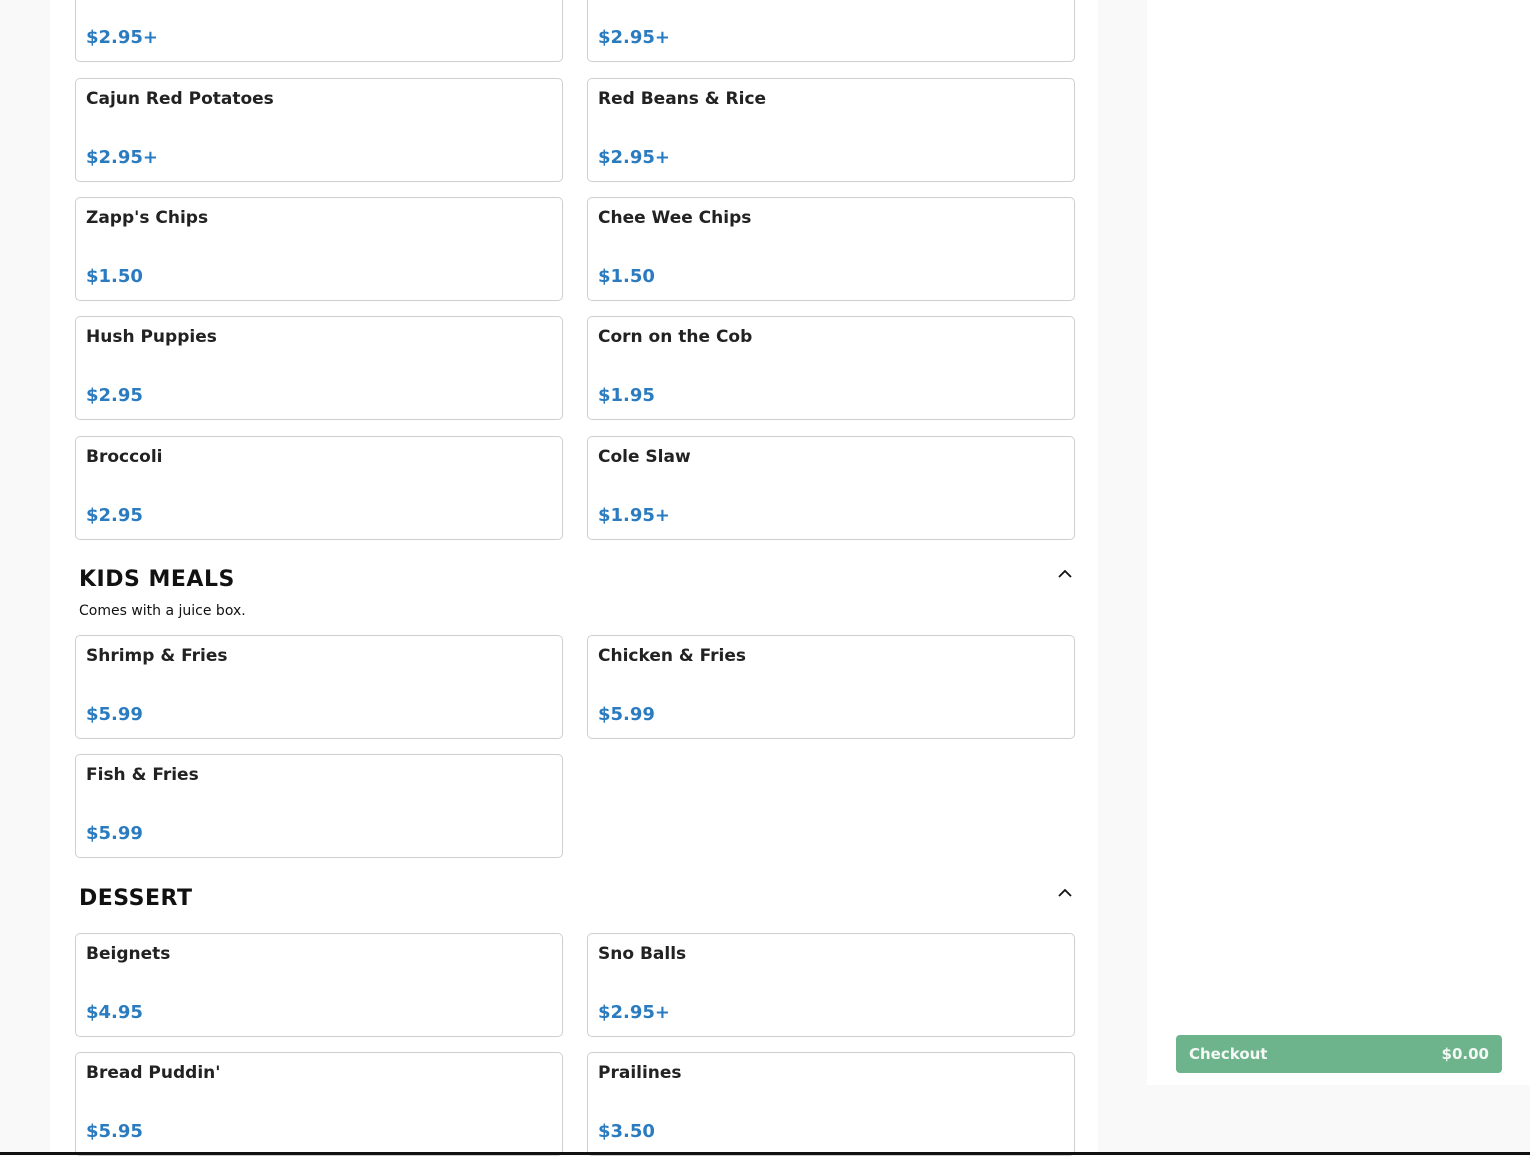  I want to click on menu-item-card: Cajun Red Potatoes $2.95+, so click(319, 130).